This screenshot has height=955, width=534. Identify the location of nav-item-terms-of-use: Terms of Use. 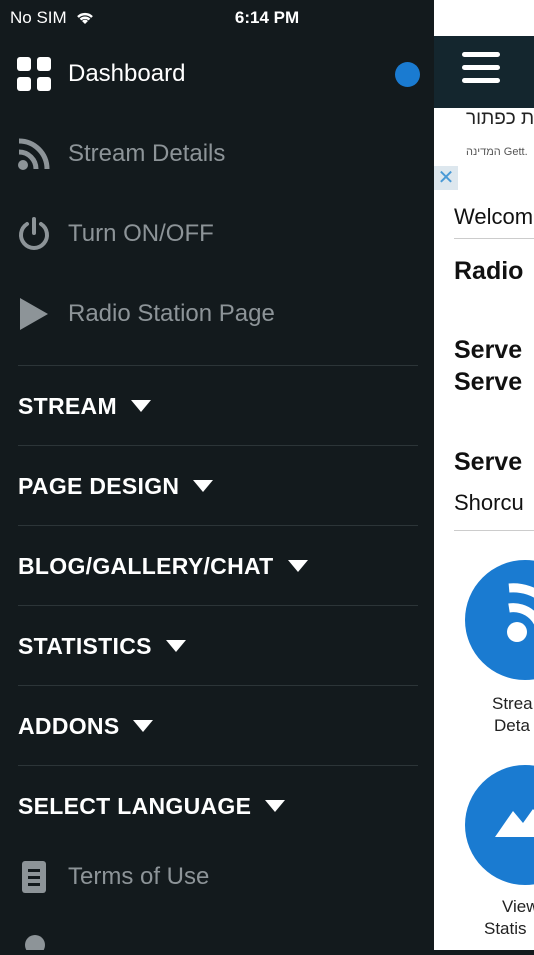
(217, 877).